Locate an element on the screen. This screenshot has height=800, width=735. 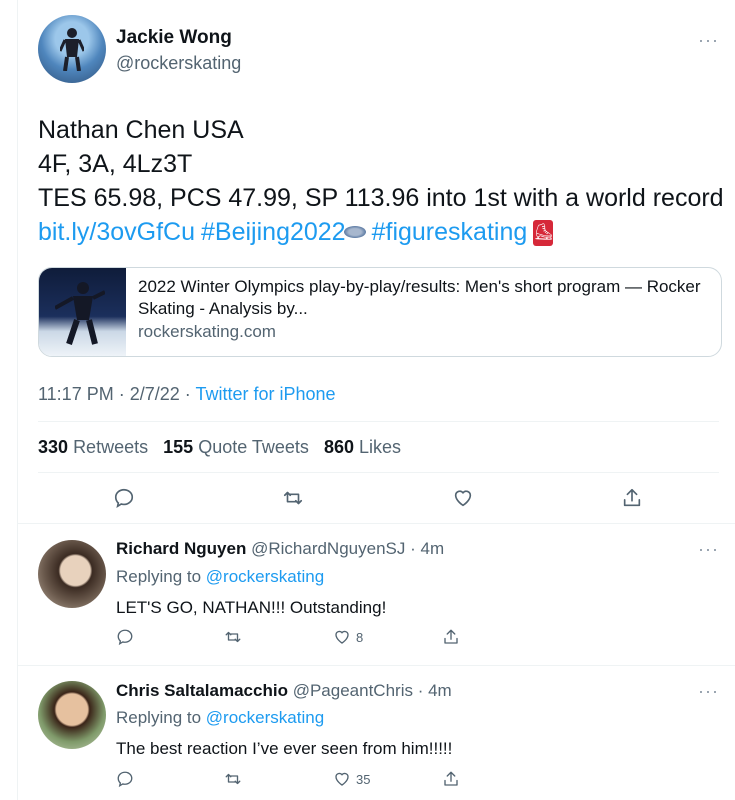
likes-label: Likes is located at coordinates (380, 447).